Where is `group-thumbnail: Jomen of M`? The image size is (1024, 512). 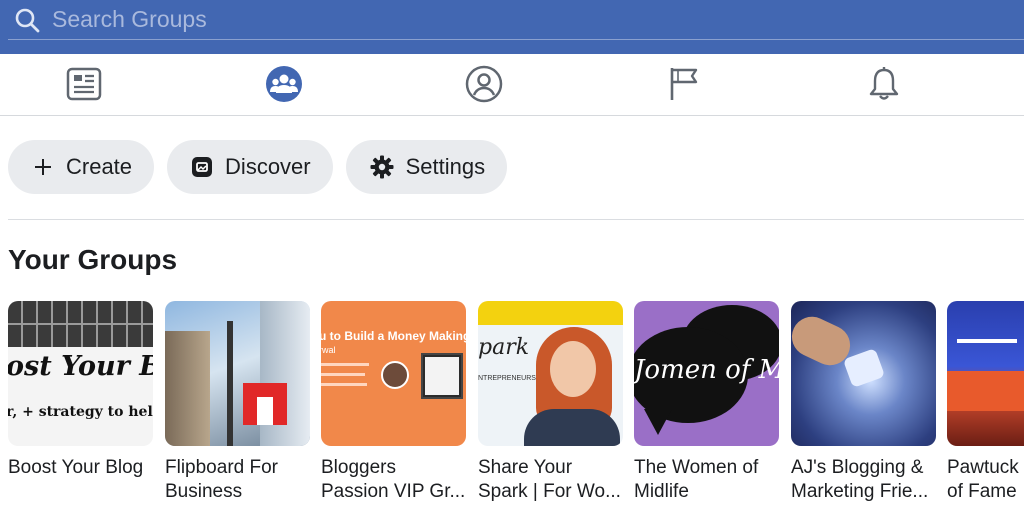 group-thumbnail: Jomen of M is located at coordinates (706, 373).